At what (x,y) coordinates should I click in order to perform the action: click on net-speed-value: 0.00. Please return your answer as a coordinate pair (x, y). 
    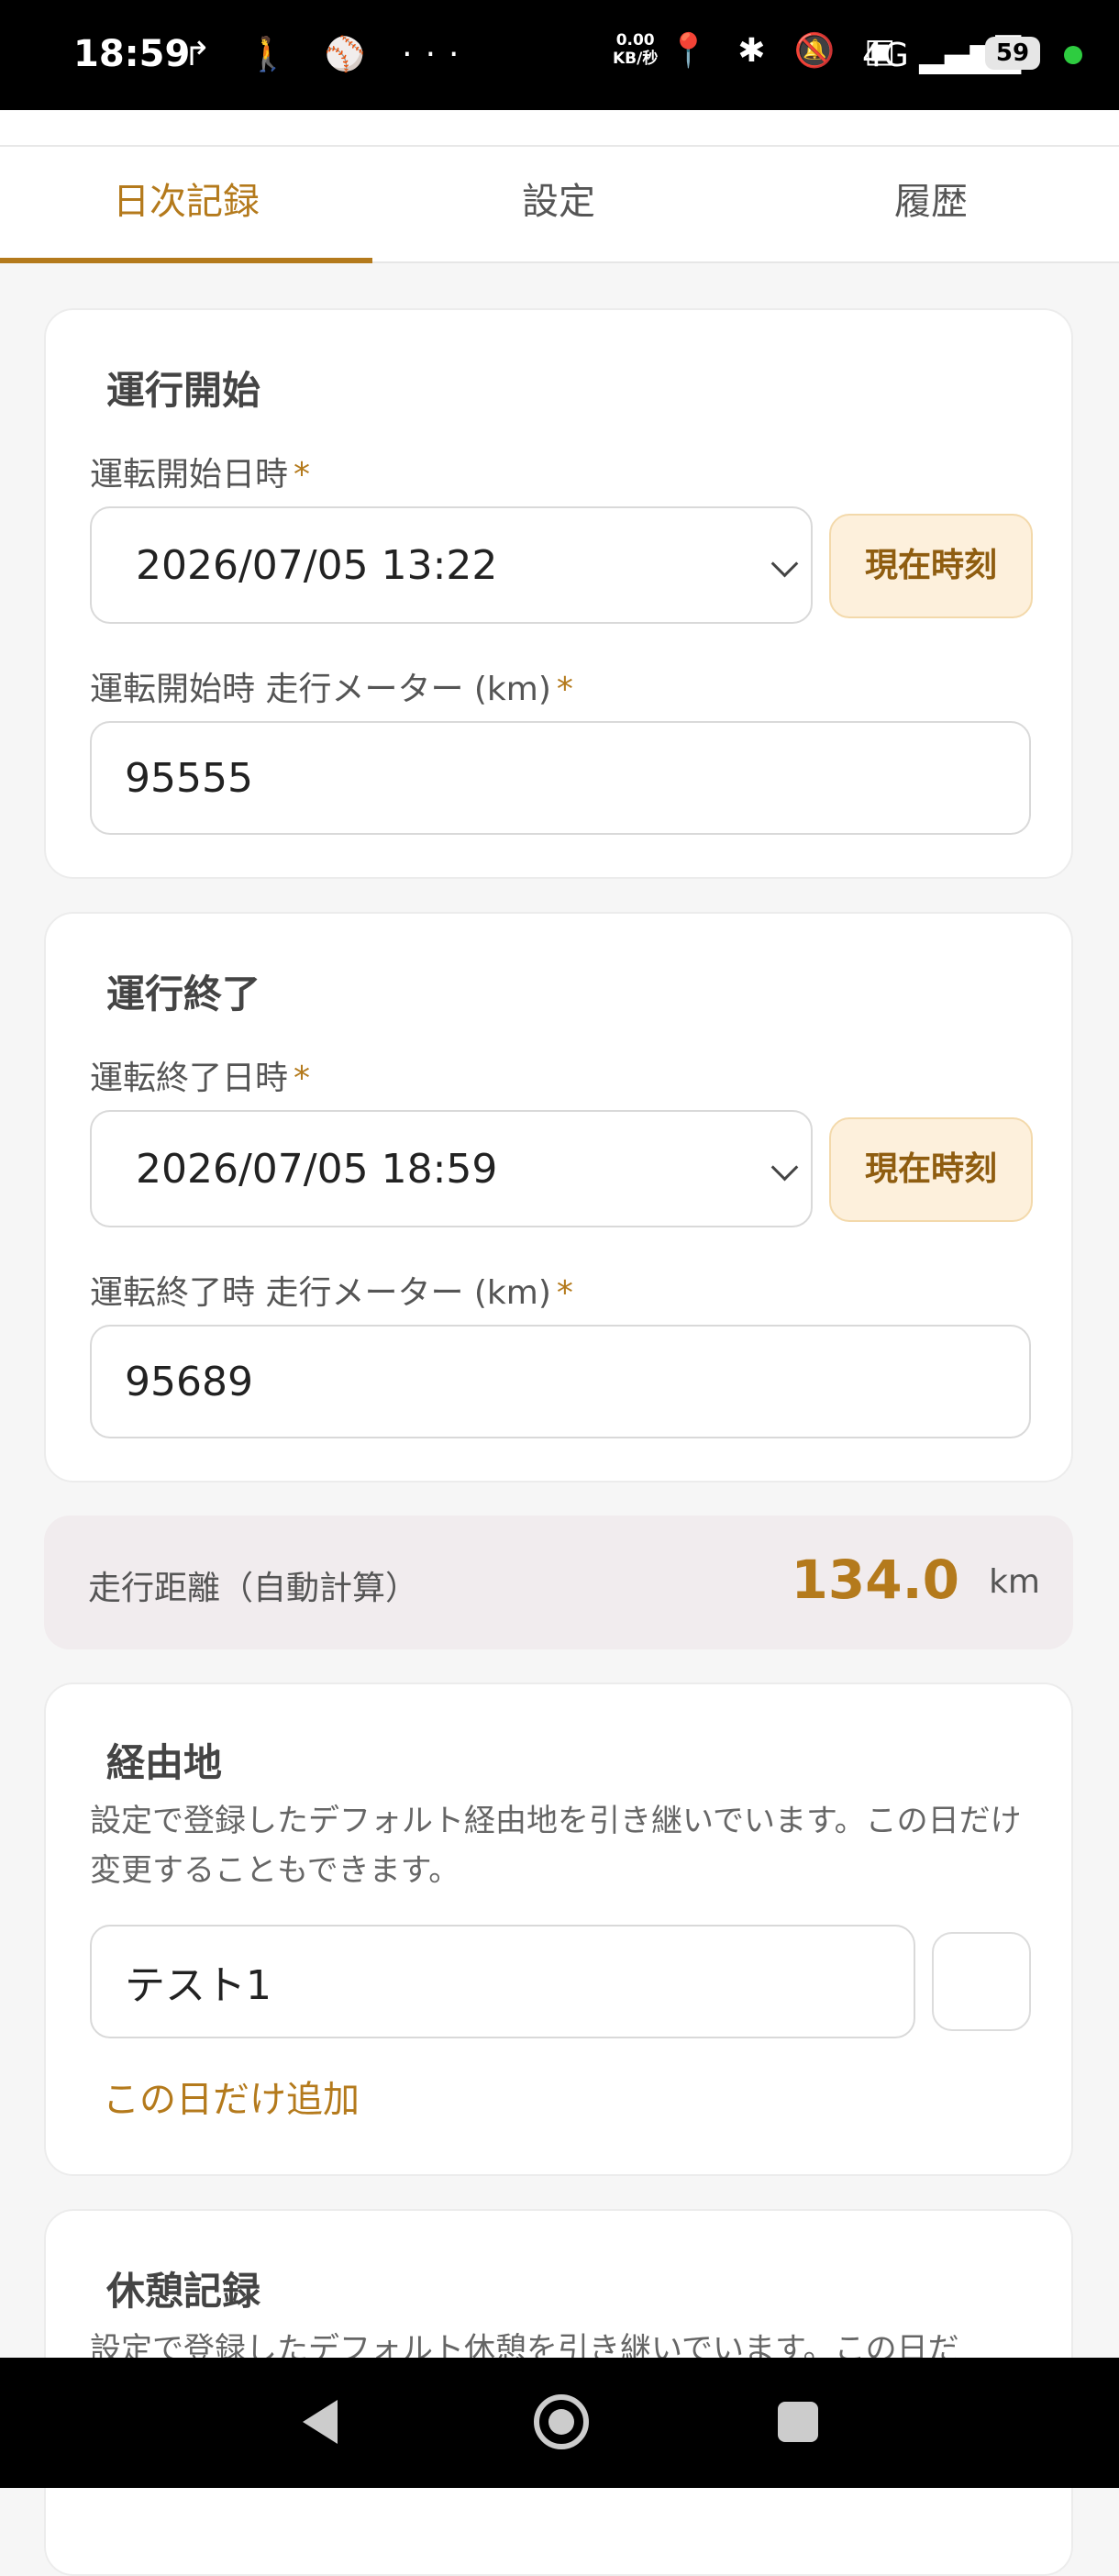
    Looking at the image, I should click on (635, 40).